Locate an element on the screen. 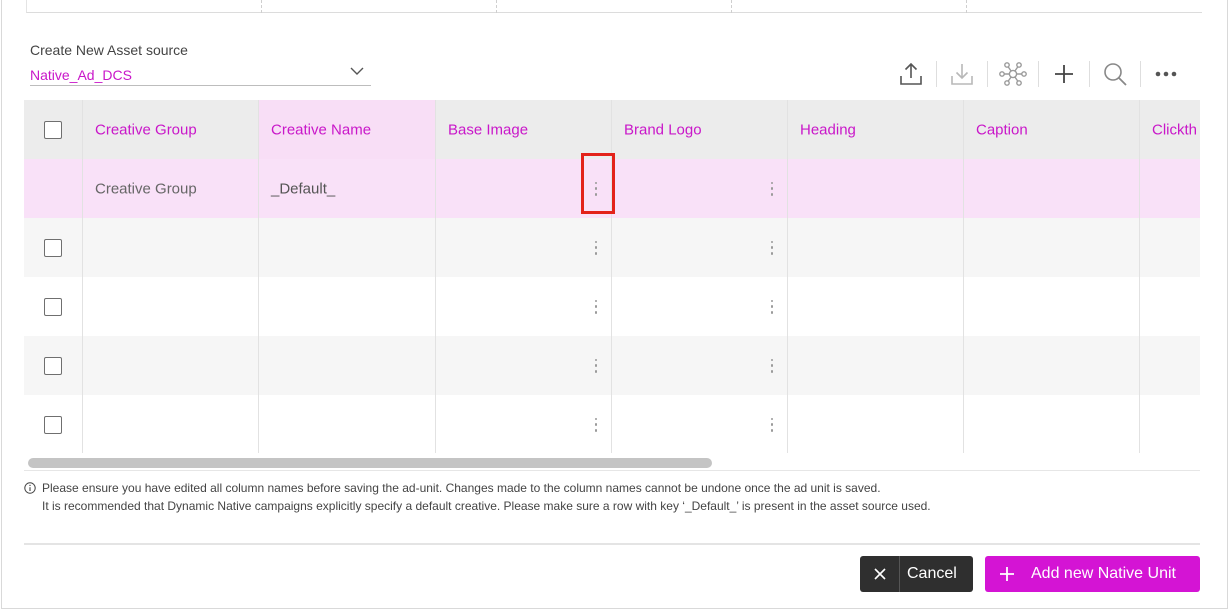 This screenshot has width=1230, height=610. column-header-clickthrough: Clickth is located at coordinates (1170, 129).